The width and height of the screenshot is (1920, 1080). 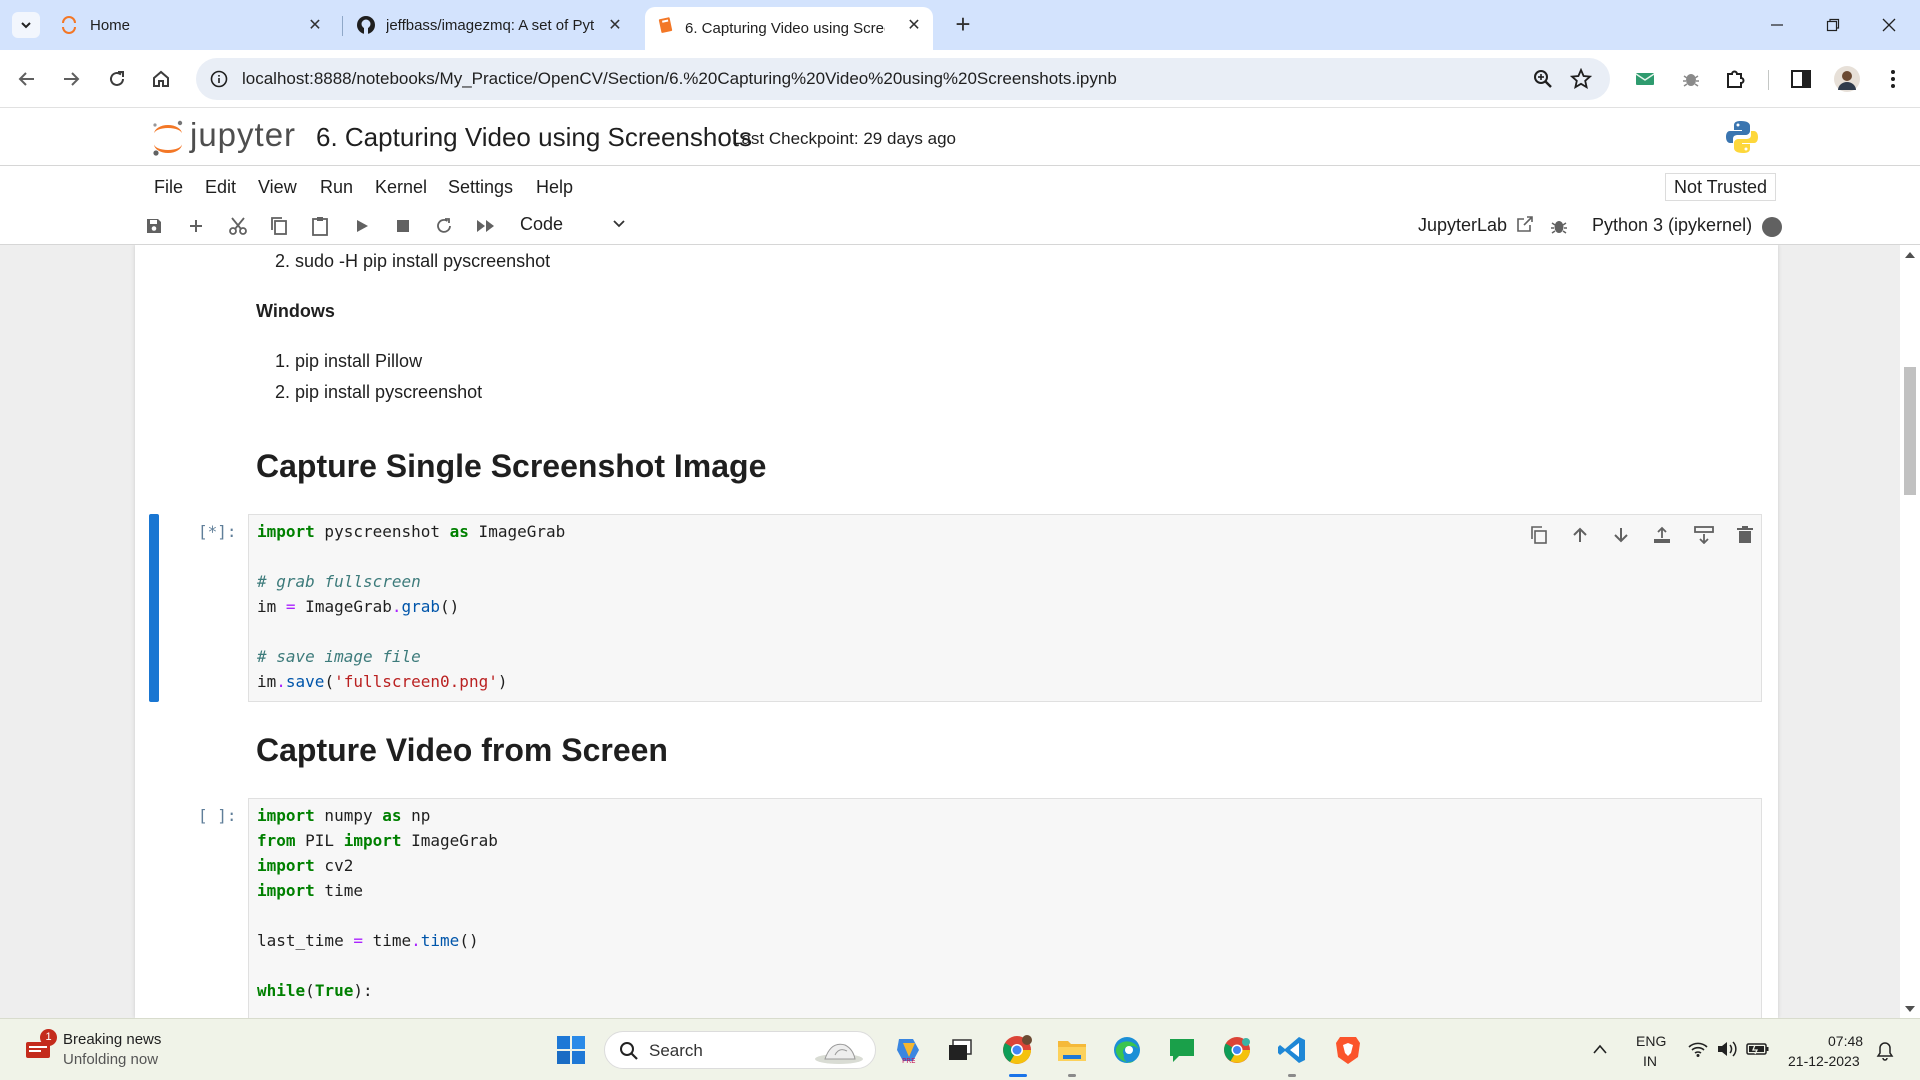 I want to click on delete-cell-button, so click(x=1745, y=535).